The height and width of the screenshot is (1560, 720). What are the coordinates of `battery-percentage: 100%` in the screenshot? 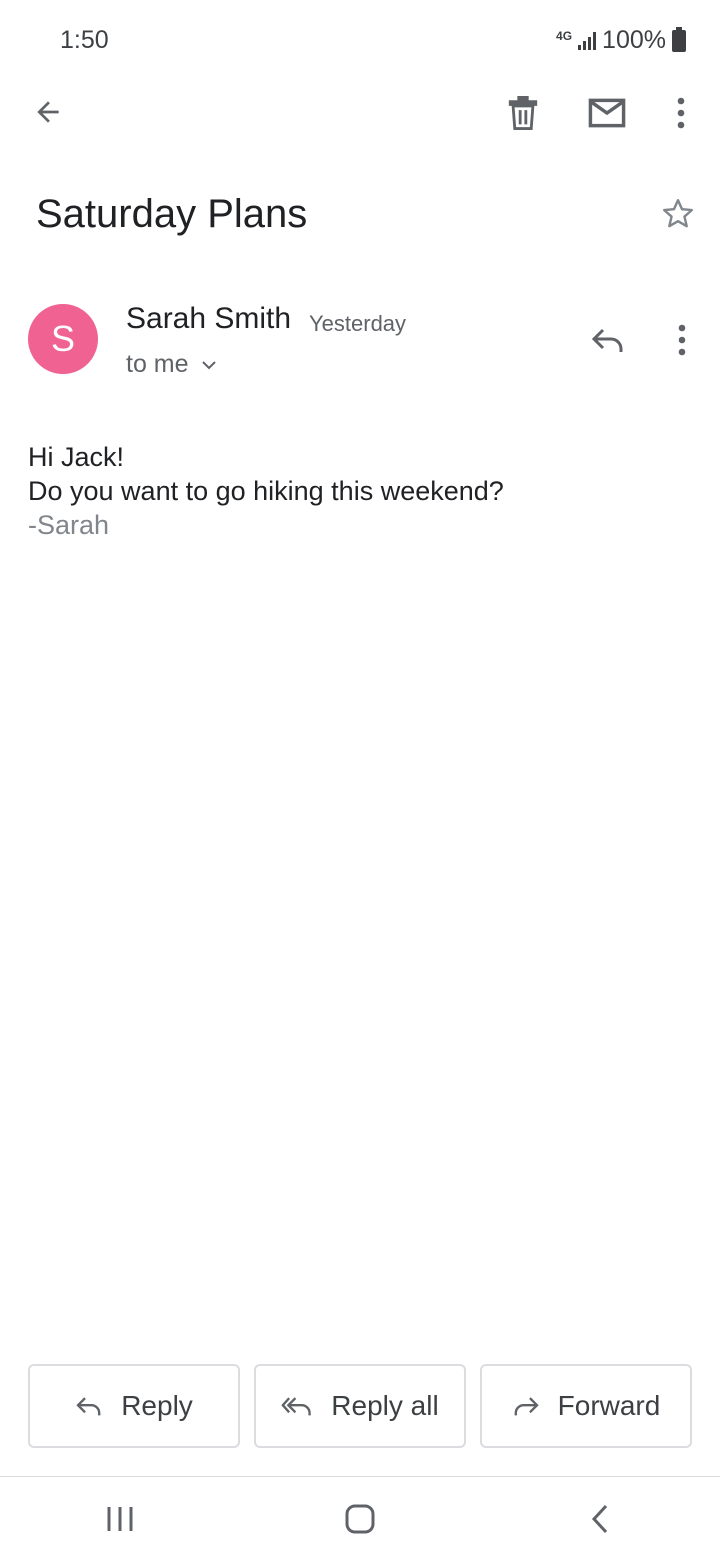 It's located at (634, 40).